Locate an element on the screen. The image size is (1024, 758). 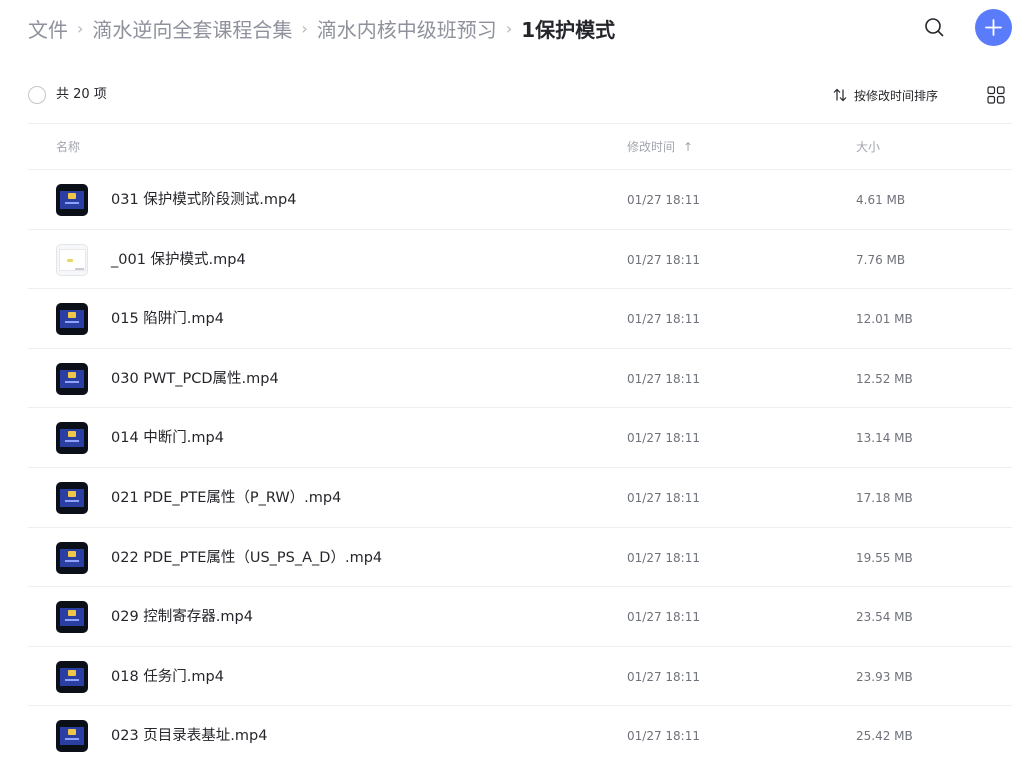
breadcrumb-item-kernel-preview: 滴水内核中级班预习 is located at coordinates (407, 28).